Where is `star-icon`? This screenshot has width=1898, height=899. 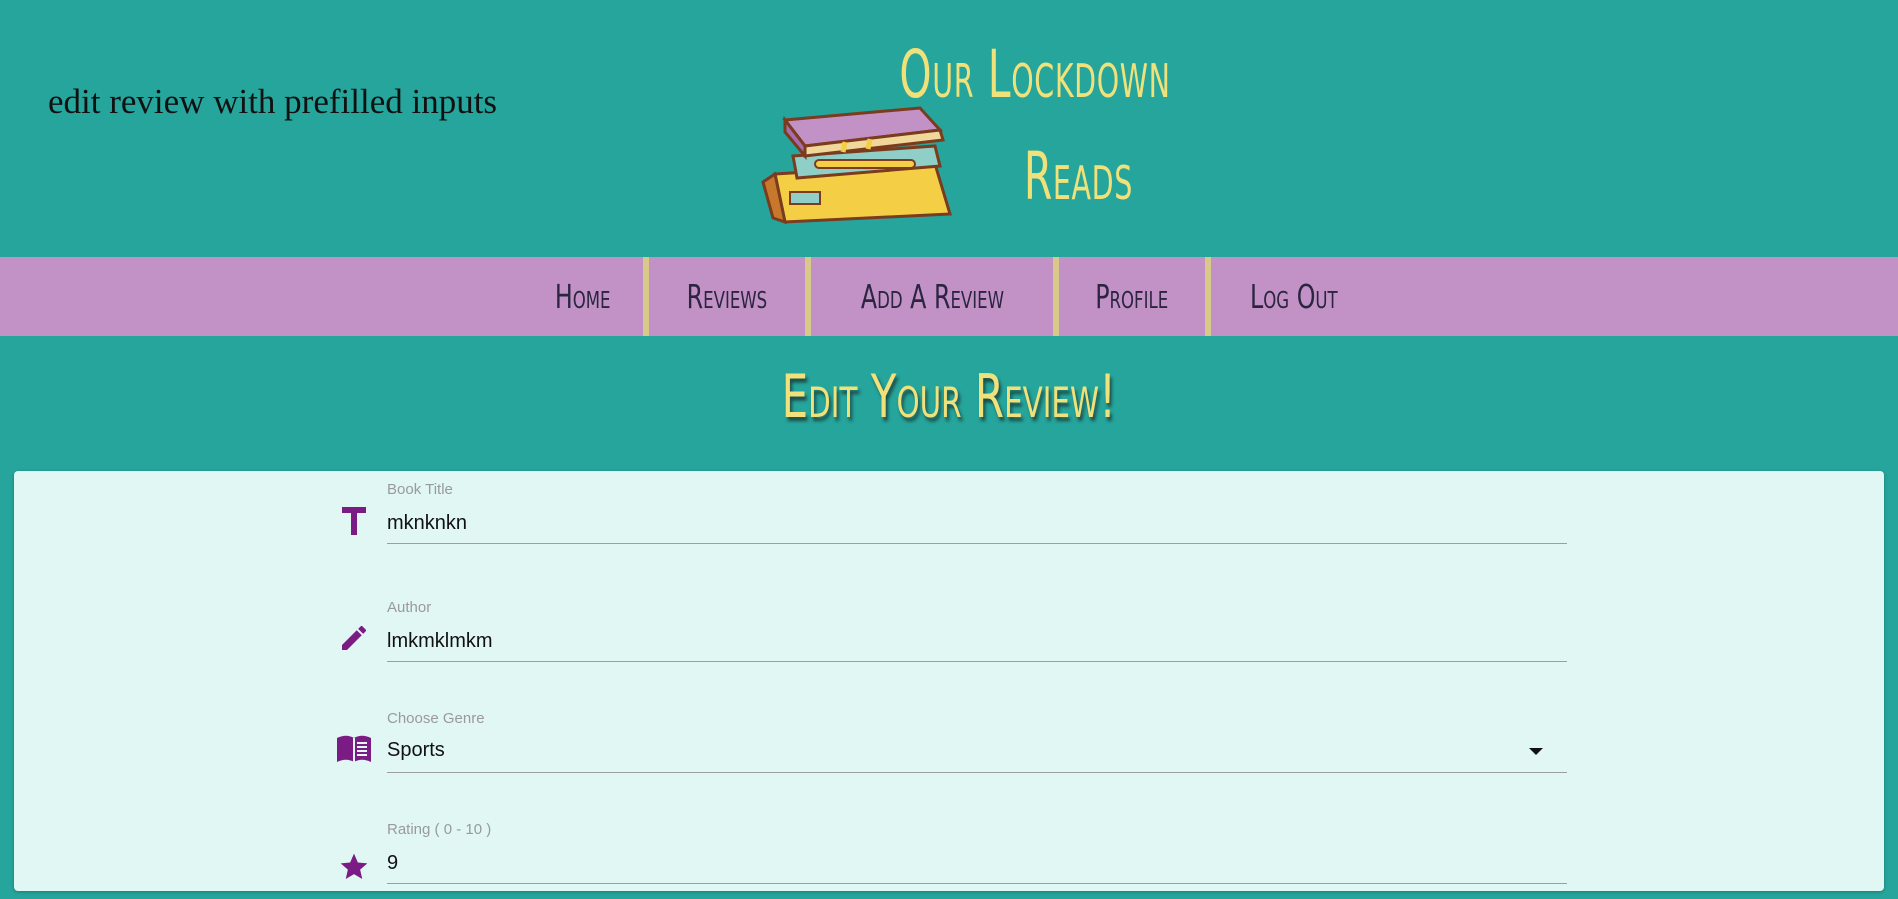
star-icon is located at coordinates (354, 867).